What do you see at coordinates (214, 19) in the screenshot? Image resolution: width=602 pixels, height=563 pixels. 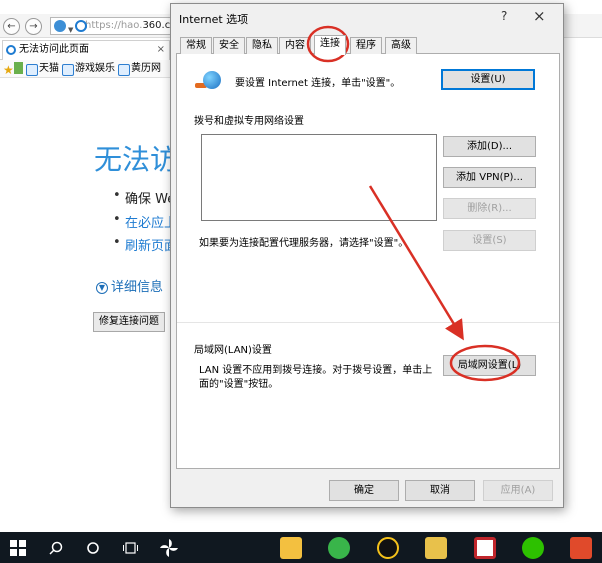 I see `dialog-title: Internet 选项` at bounding box center [214, 19].